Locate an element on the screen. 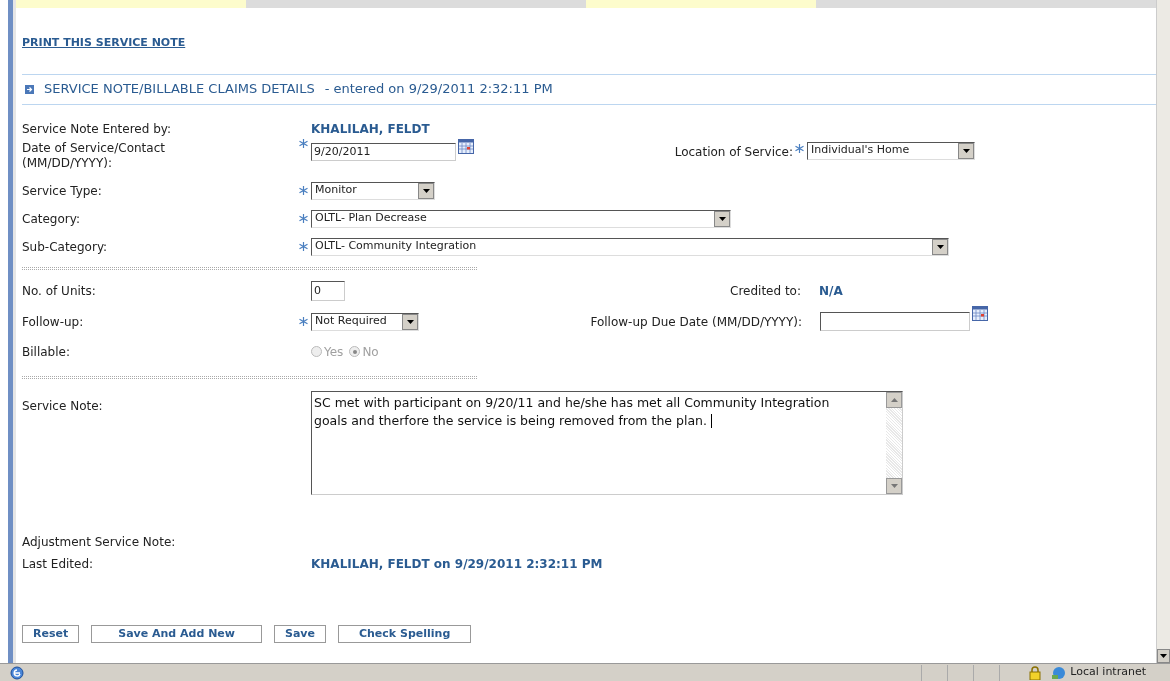 Image resolution: width=1170 pixels, height=681 pixels. form-button: Save And Add New is located at coordinates (176, 633).